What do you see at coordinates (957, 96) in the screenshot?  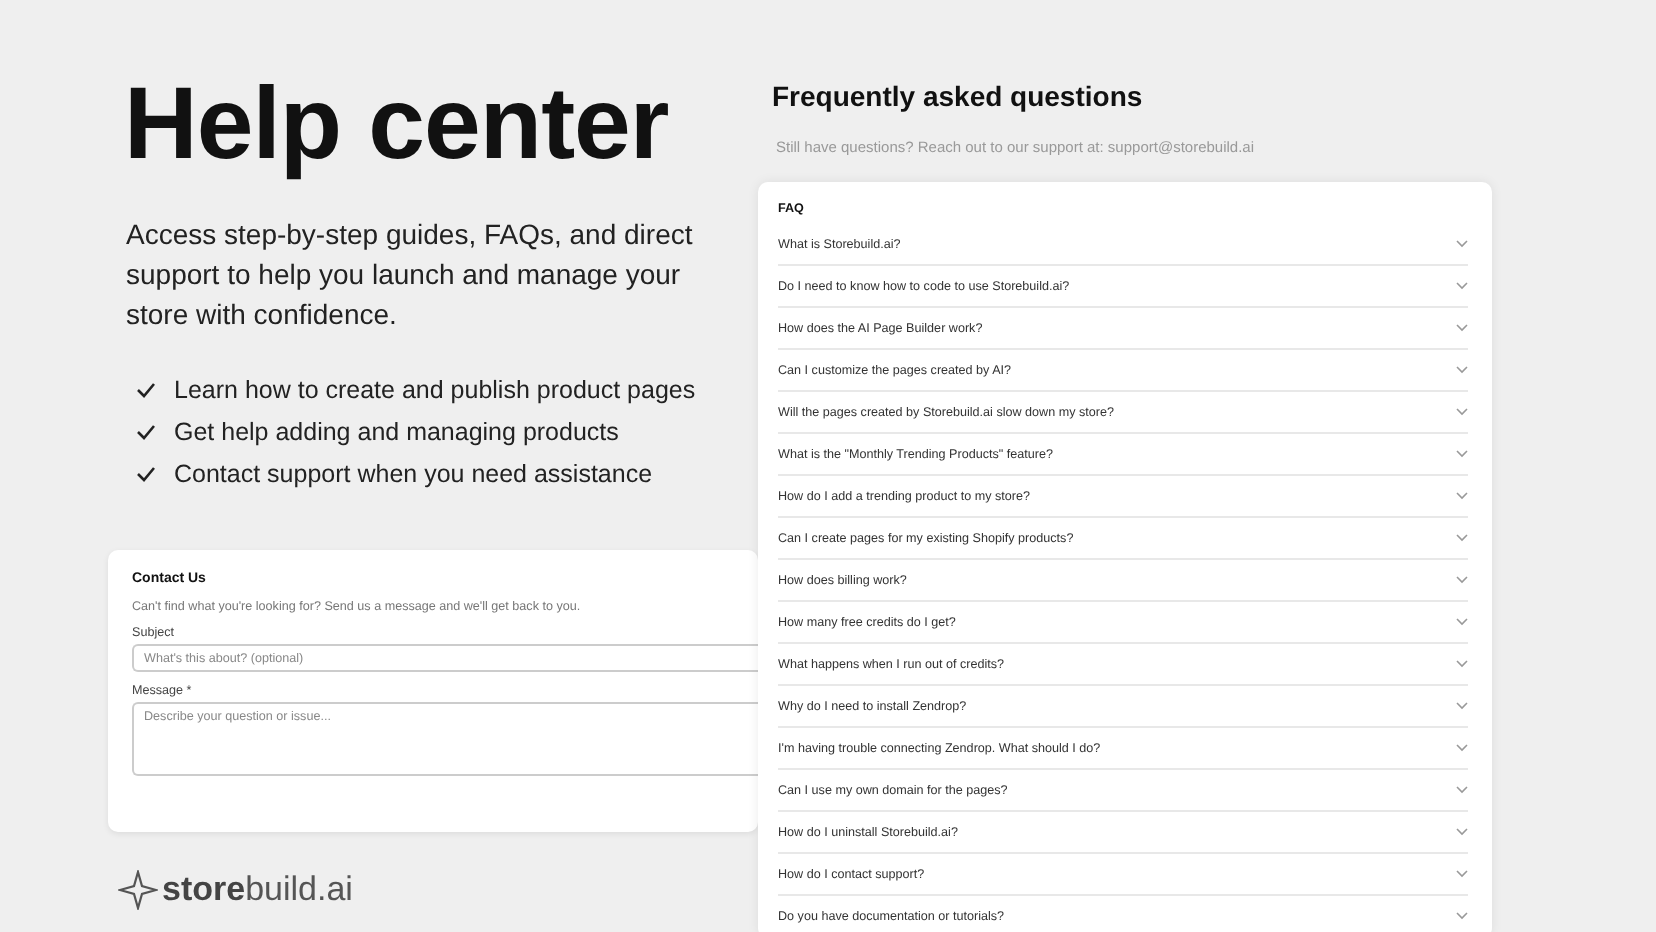 I see `section-title: Frequently asked questions` at bounding box center [957, 96].